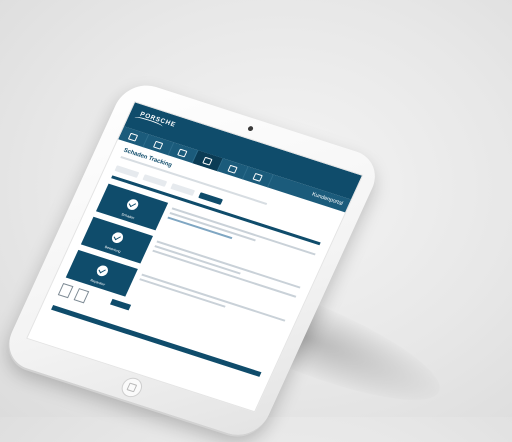 This screenshot has width=512, height=442. Describe the element at coordinates (250, 128) in the screenshot. I see `camera-dot-icon` at that location.